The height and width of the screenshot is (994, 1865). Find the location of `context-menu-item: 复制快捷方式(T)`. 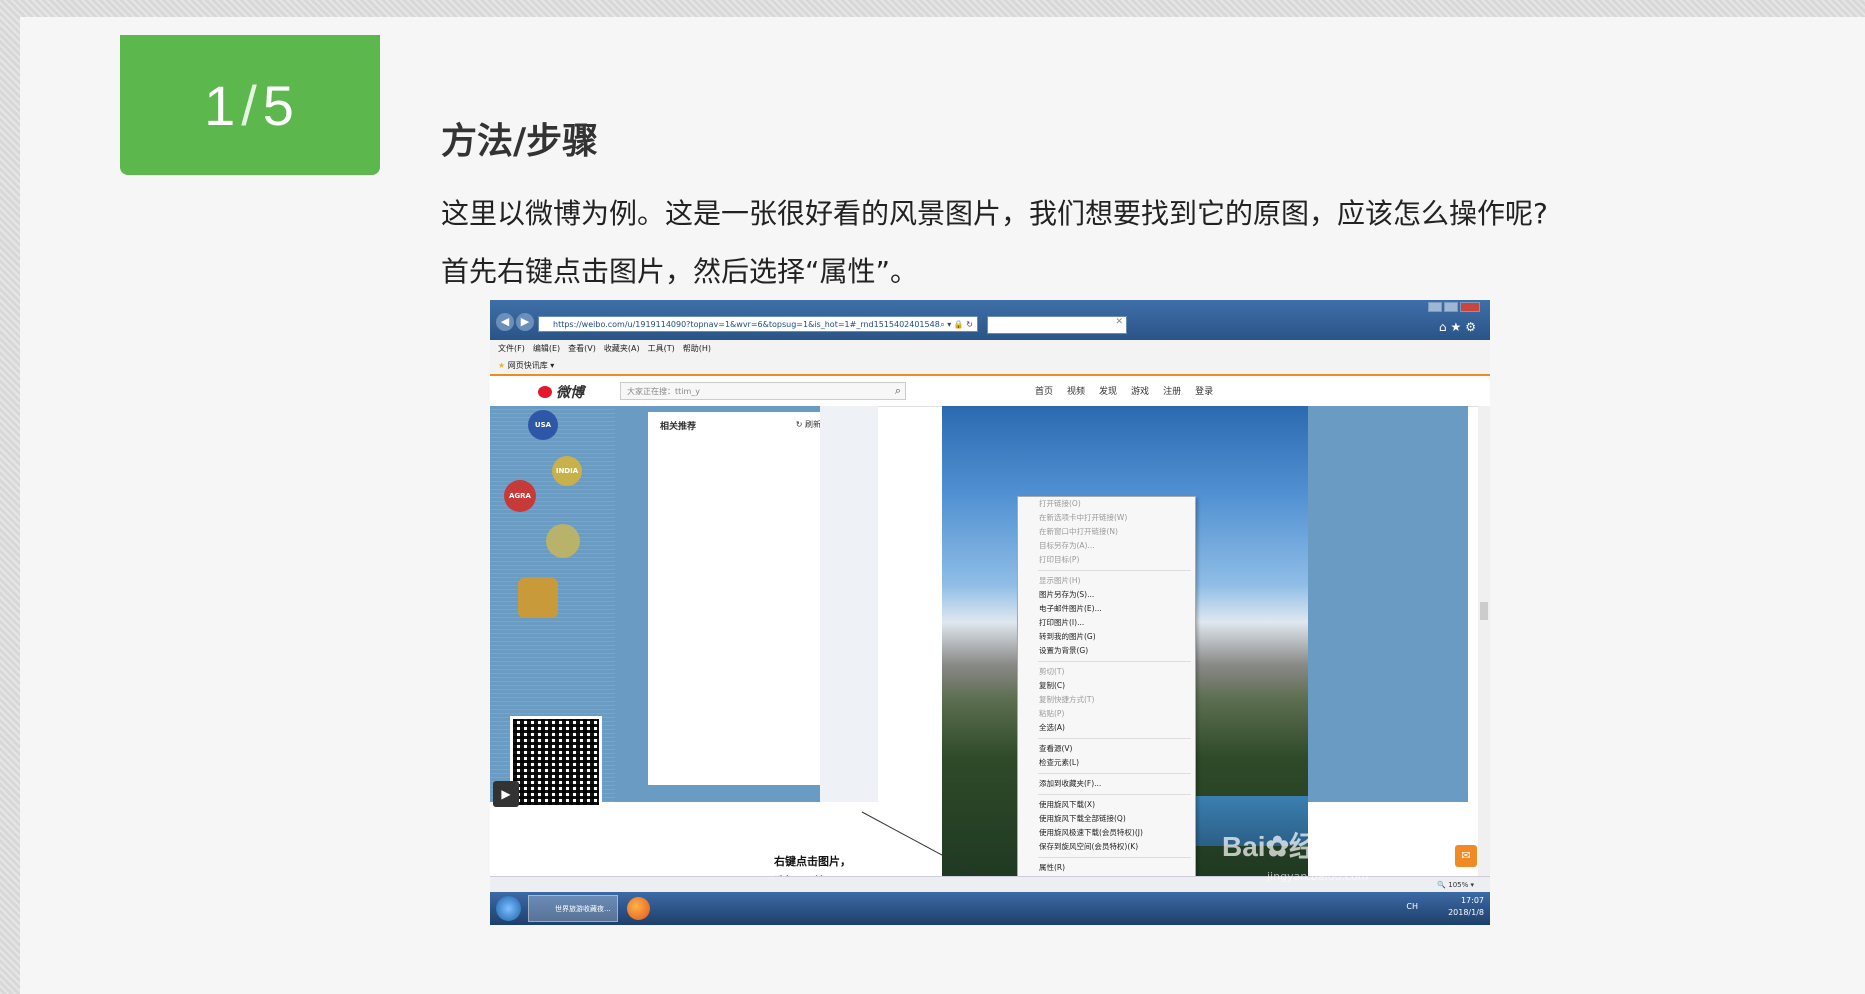

context-menu-item: 复制快捷方式(T) is located at coordinates (1106, 700).